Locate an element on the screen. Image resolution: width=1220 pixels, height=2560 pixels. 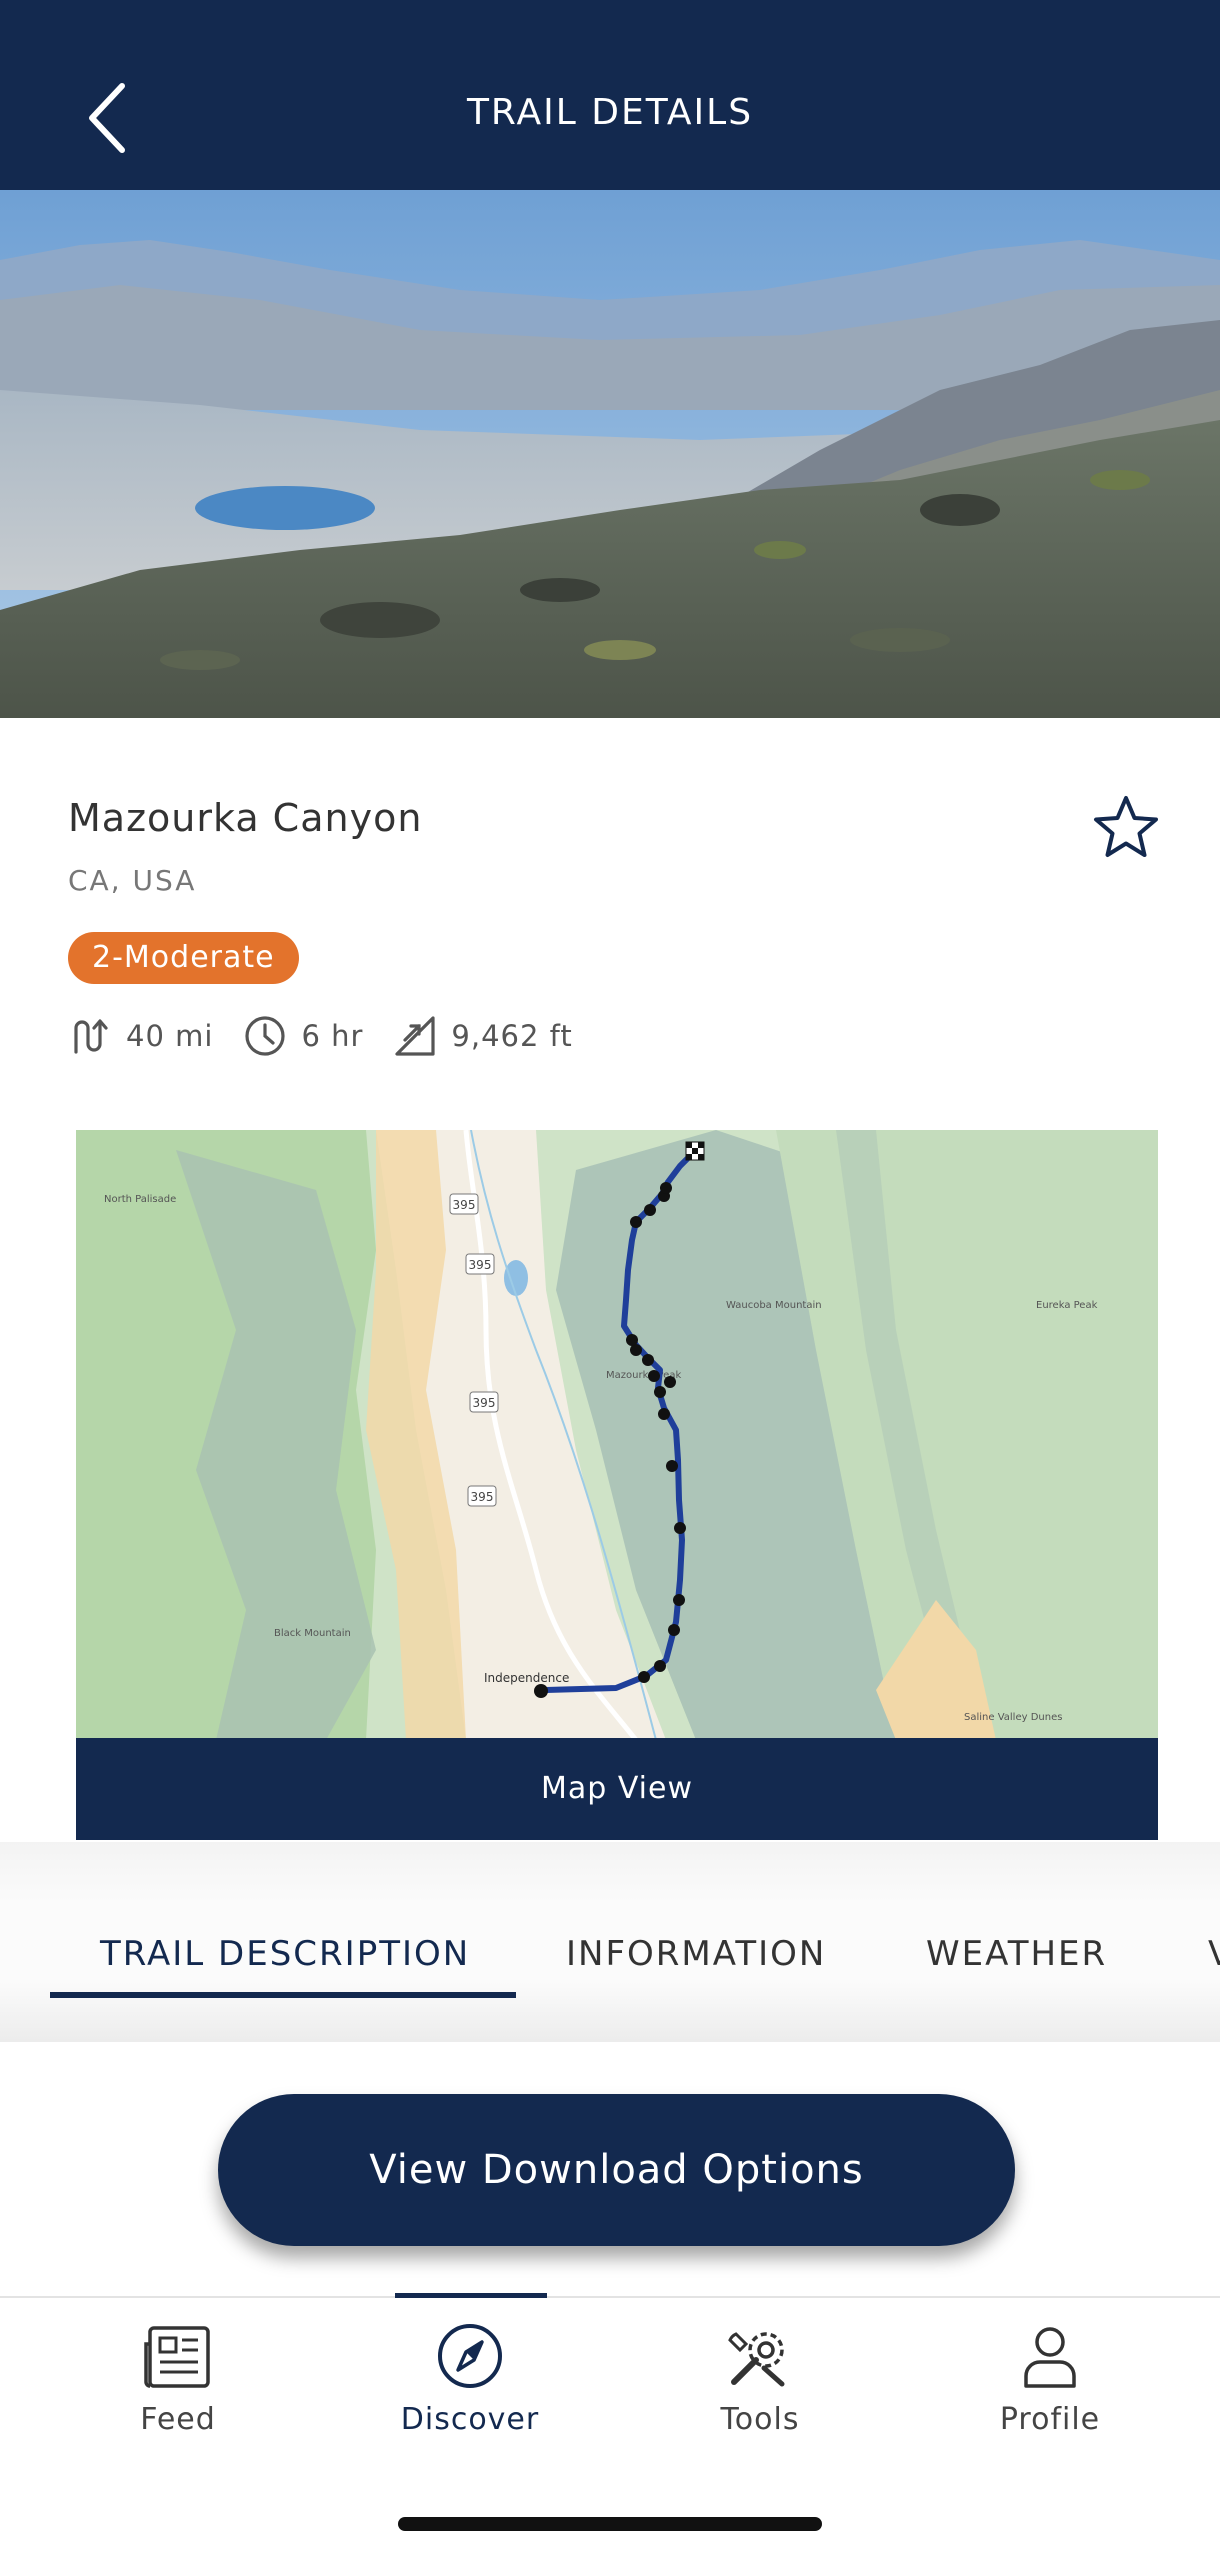
map-place-label: Eureka Peak is located at coordinates (1067, 1305).